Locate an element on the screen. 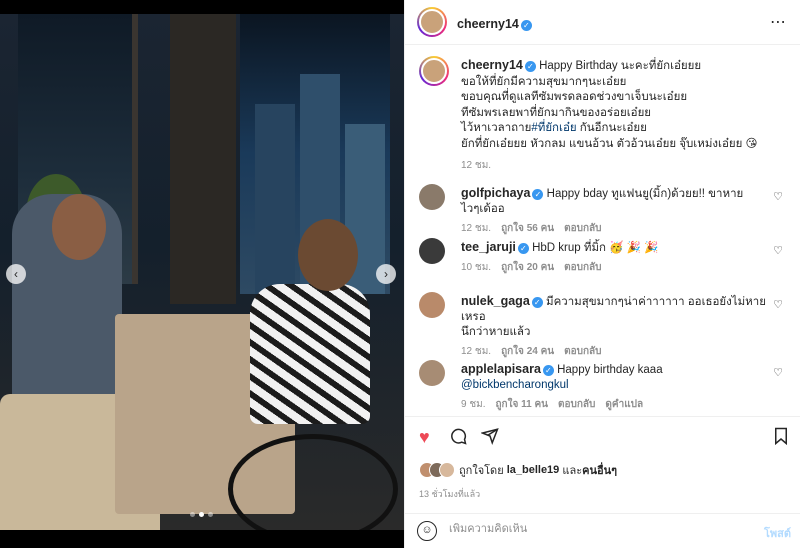 The image size is (800, 548). likes-others-link: คนอื่นๆ is located at coordinates (599, 470).